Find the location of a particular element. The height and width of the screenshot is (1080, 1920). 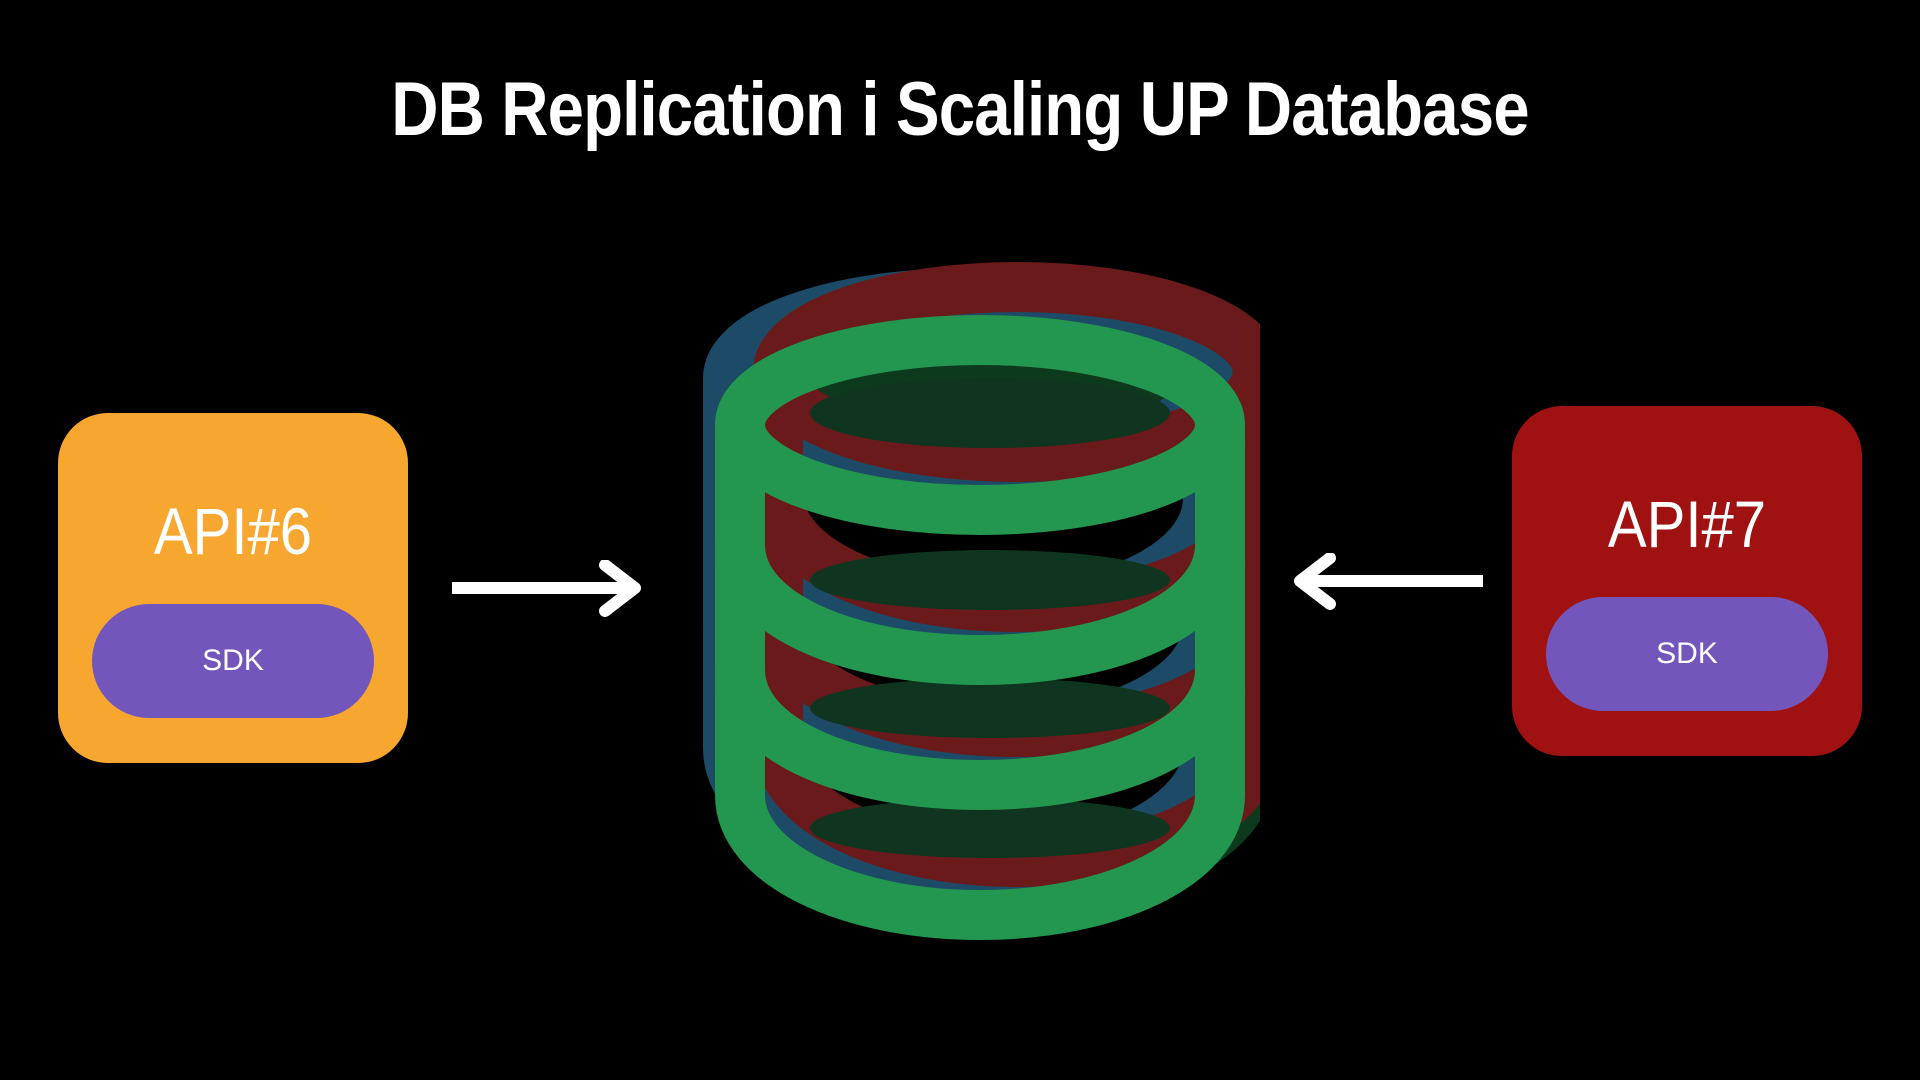

api-label-left: API#6 is located at coordinates (233, 531).